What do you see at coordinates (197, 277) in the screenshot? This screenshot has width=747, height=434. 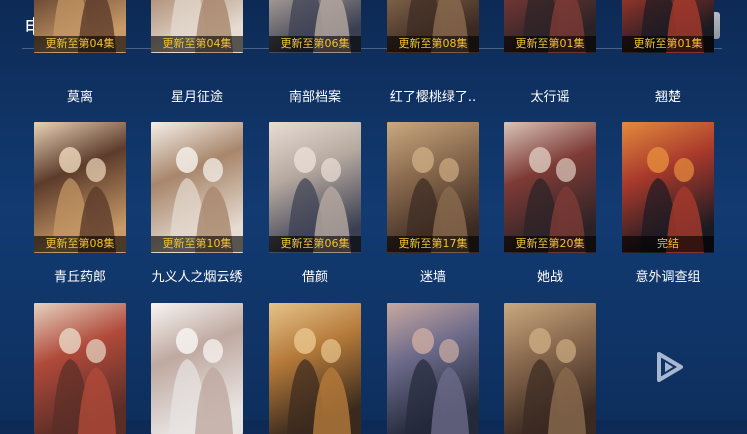 I see `drama-title: 九义人之烟云绣` at bounding box center [197, 277].